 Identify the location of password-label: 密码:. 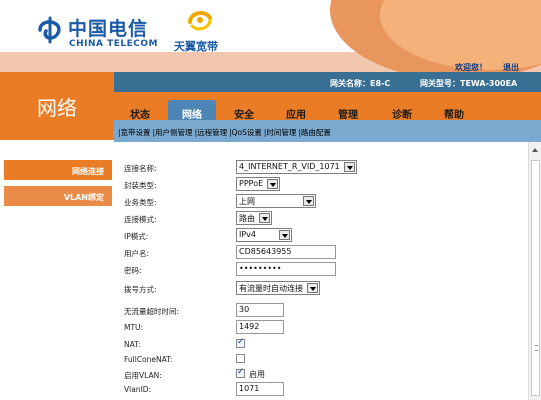
(133, 270).